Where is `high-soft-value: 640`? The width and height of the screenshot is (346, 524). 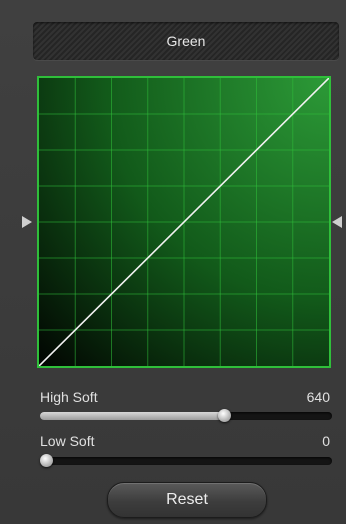
high-soft-value: 640 is located at coordinates (318, 397).